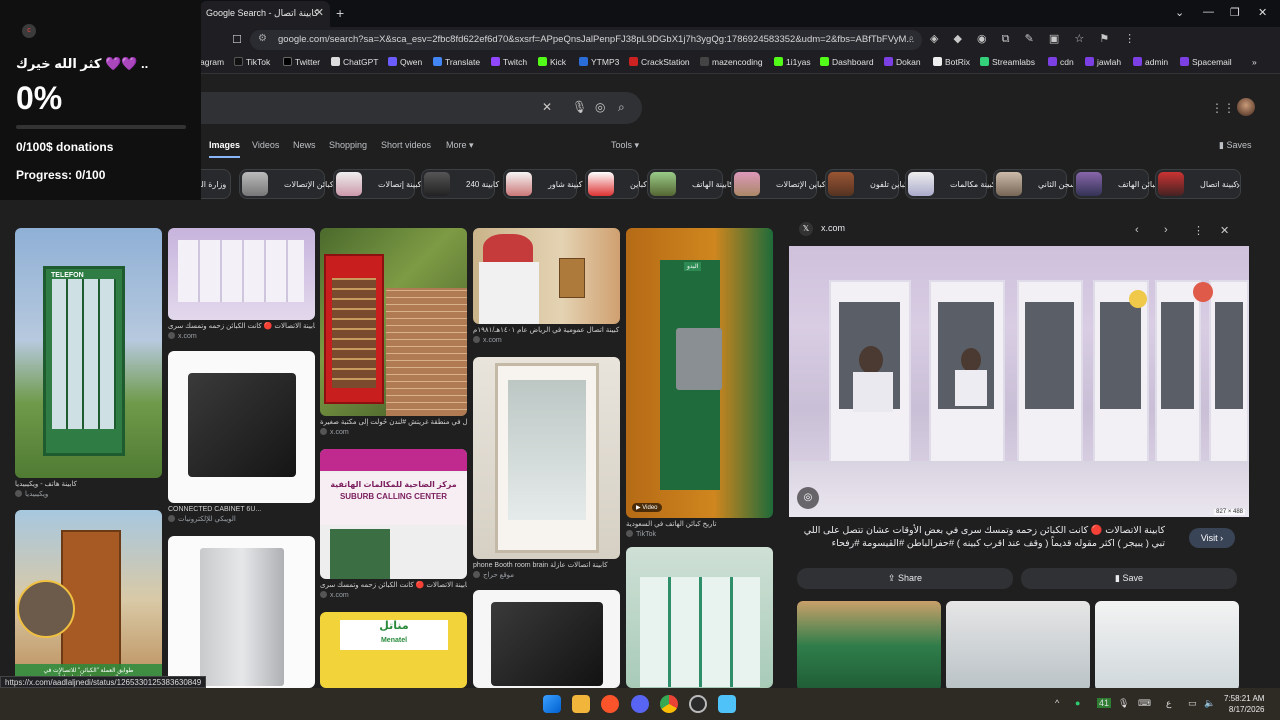 This screenshot has height=720, width=1280. What do you see at coordinates (1116, 184) in the screenshot?
I see `chip: كبائن الهاتف` at bounding box center [1116, 184].